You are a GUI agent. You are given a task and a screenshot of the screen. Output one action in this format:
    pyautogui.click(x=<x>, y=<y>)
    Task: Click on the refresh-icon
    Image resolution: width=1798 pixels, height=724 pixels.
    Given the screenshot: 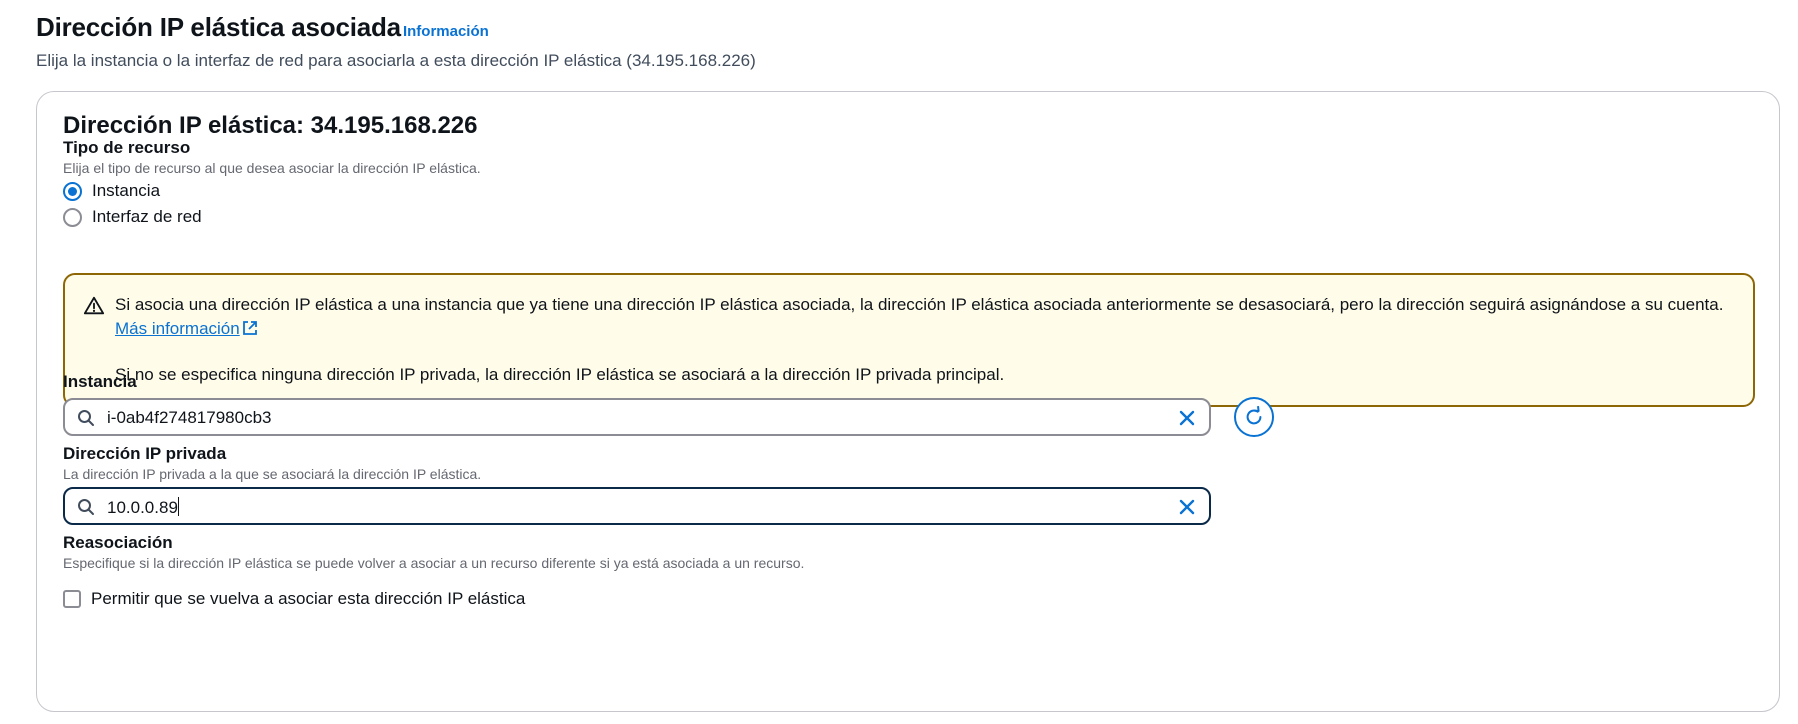 What is the action you would take?
    pyautogui.click(x=1254, y=415)
    